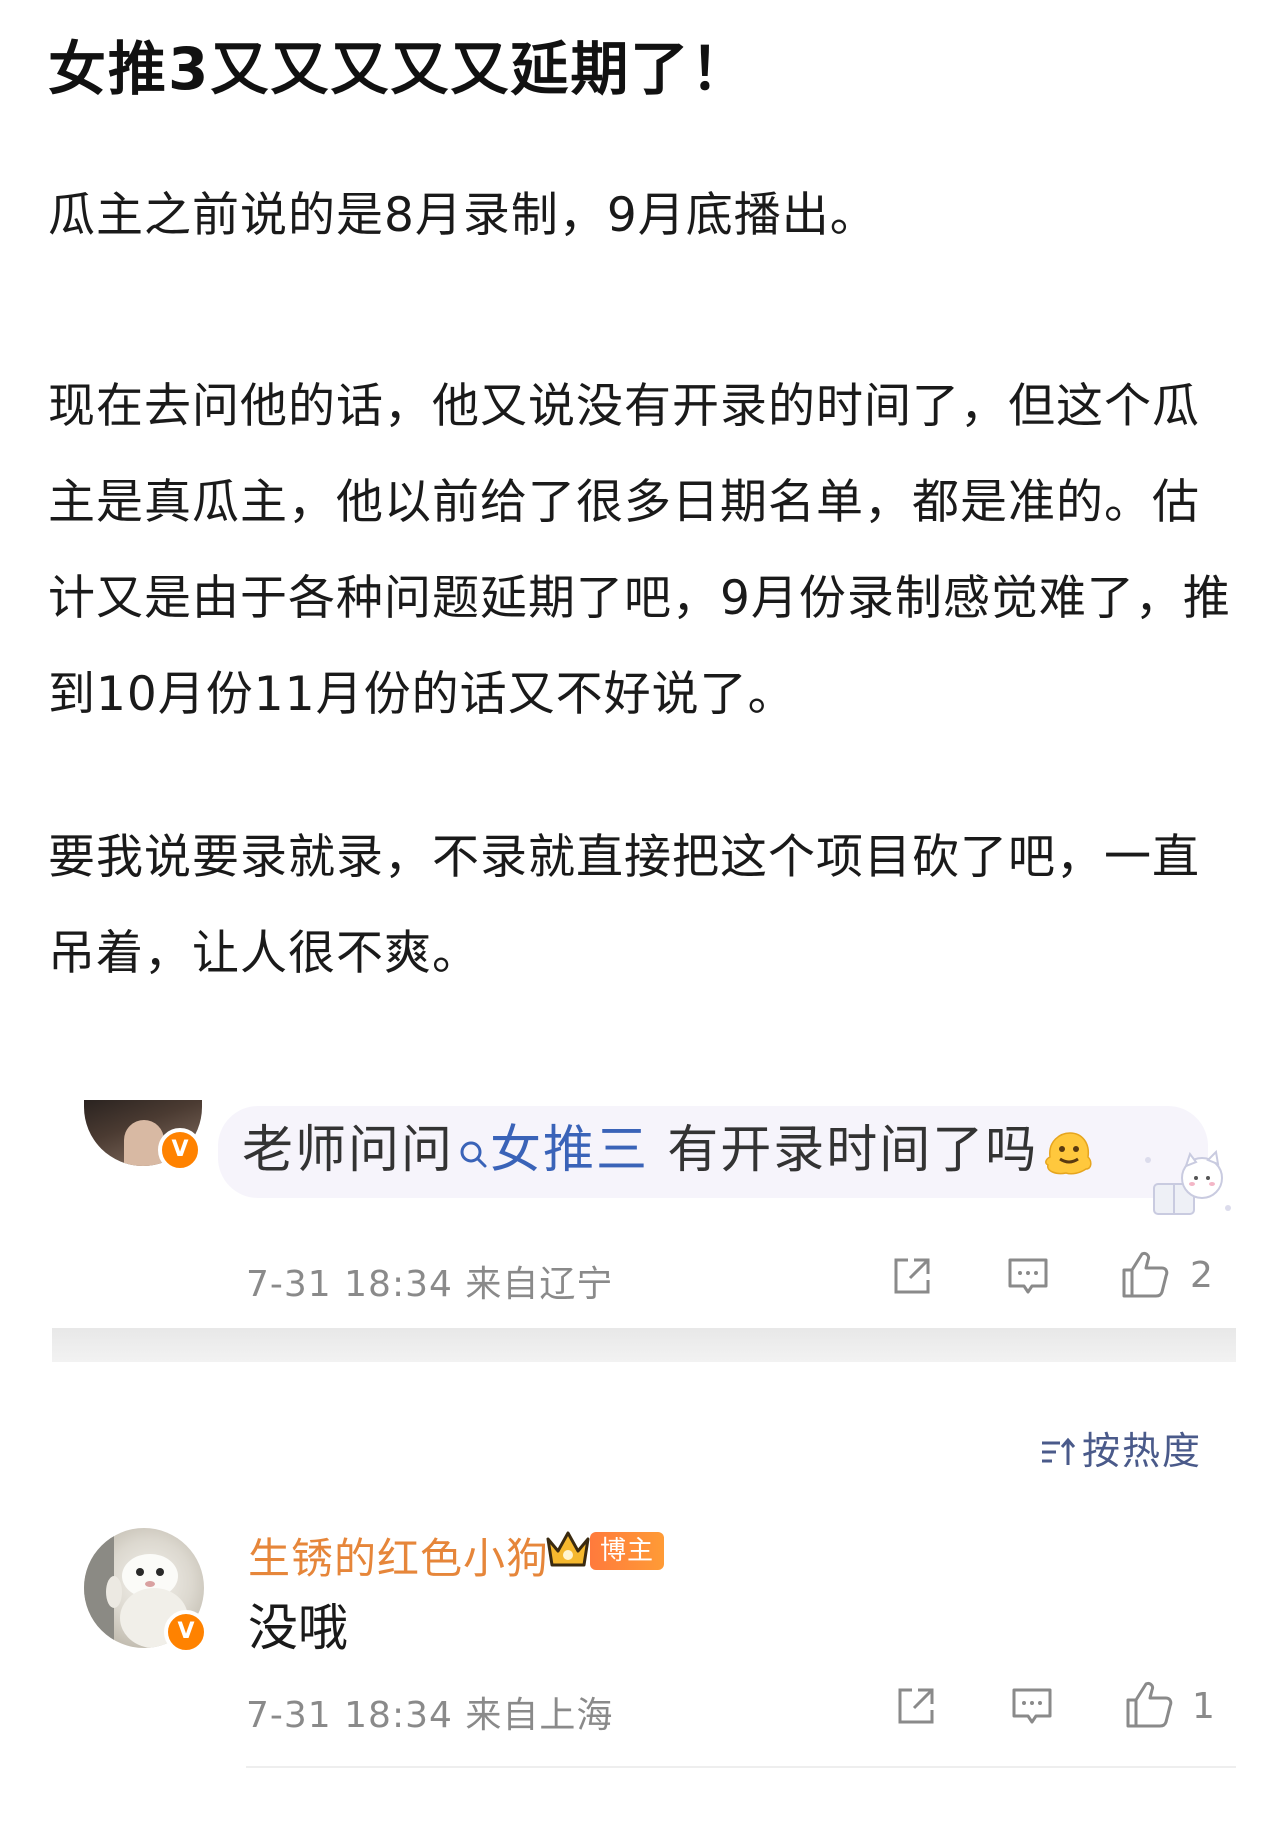 This screenshot has width=1284, height=1832. What do you see at coordinates (844, 1150) in the screenshot?
I see `quoted-comment-text-after: 有开录时间了吗` at bounding box center [844, 1150].